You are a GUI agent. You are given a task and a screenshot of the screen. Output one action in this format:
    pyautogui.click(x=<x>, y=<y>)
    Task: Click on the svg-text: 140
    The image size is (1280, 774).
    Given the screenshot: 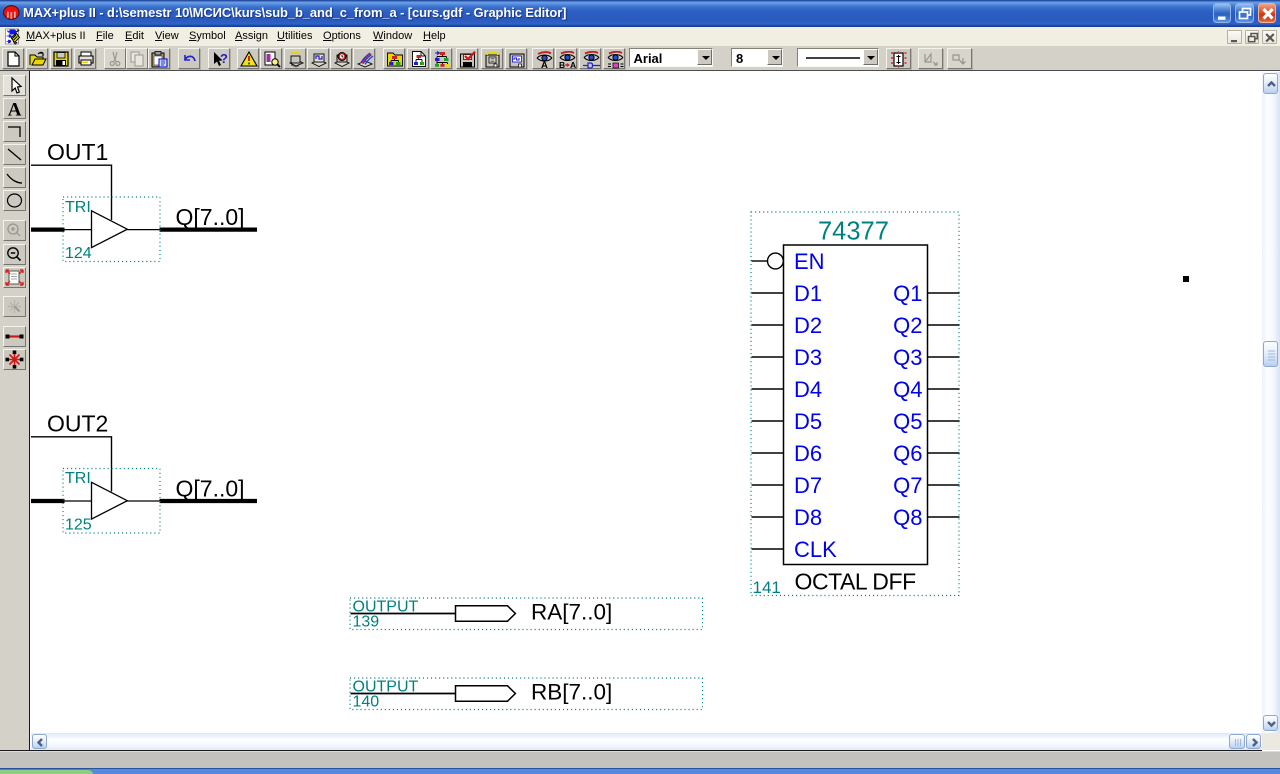 What is the action you would take?
    pyautogui.click(x=366, y=702)
    